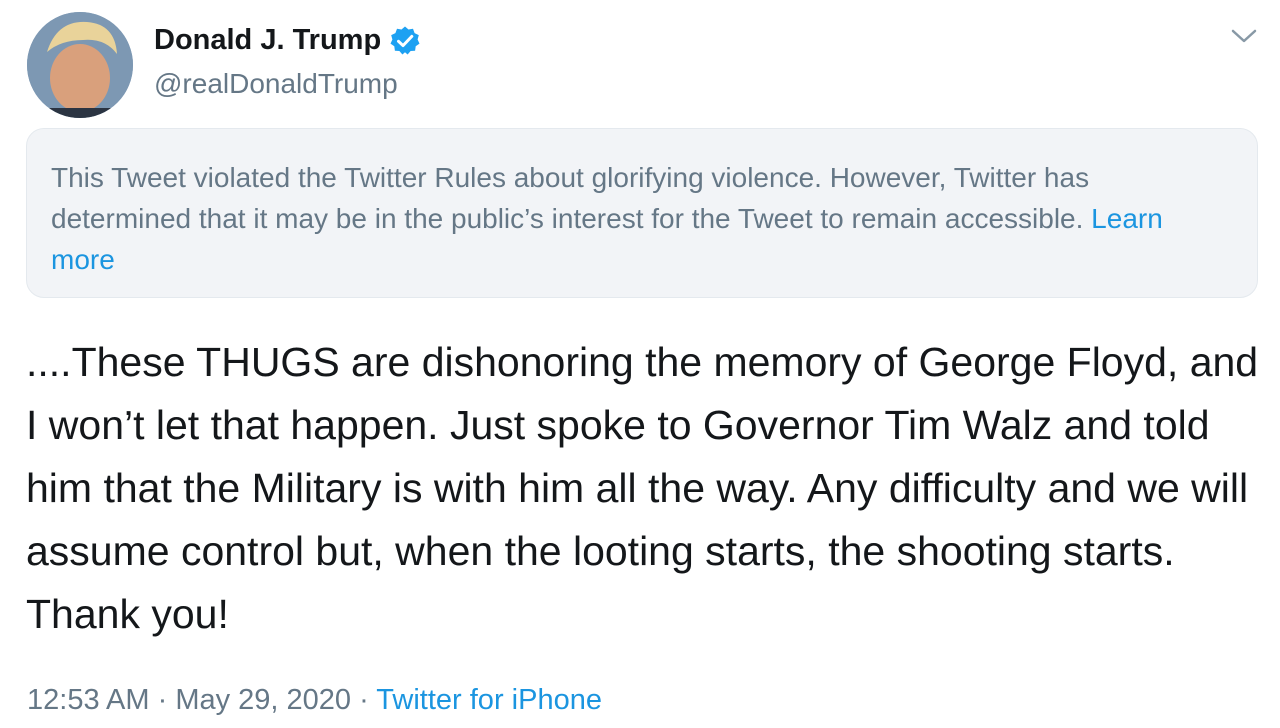 This screenshot has height=728, width=1280. Describe the element at coordinates (267, 40) in the screenshot. I see `author-name: Donald J. Trump` at that location.